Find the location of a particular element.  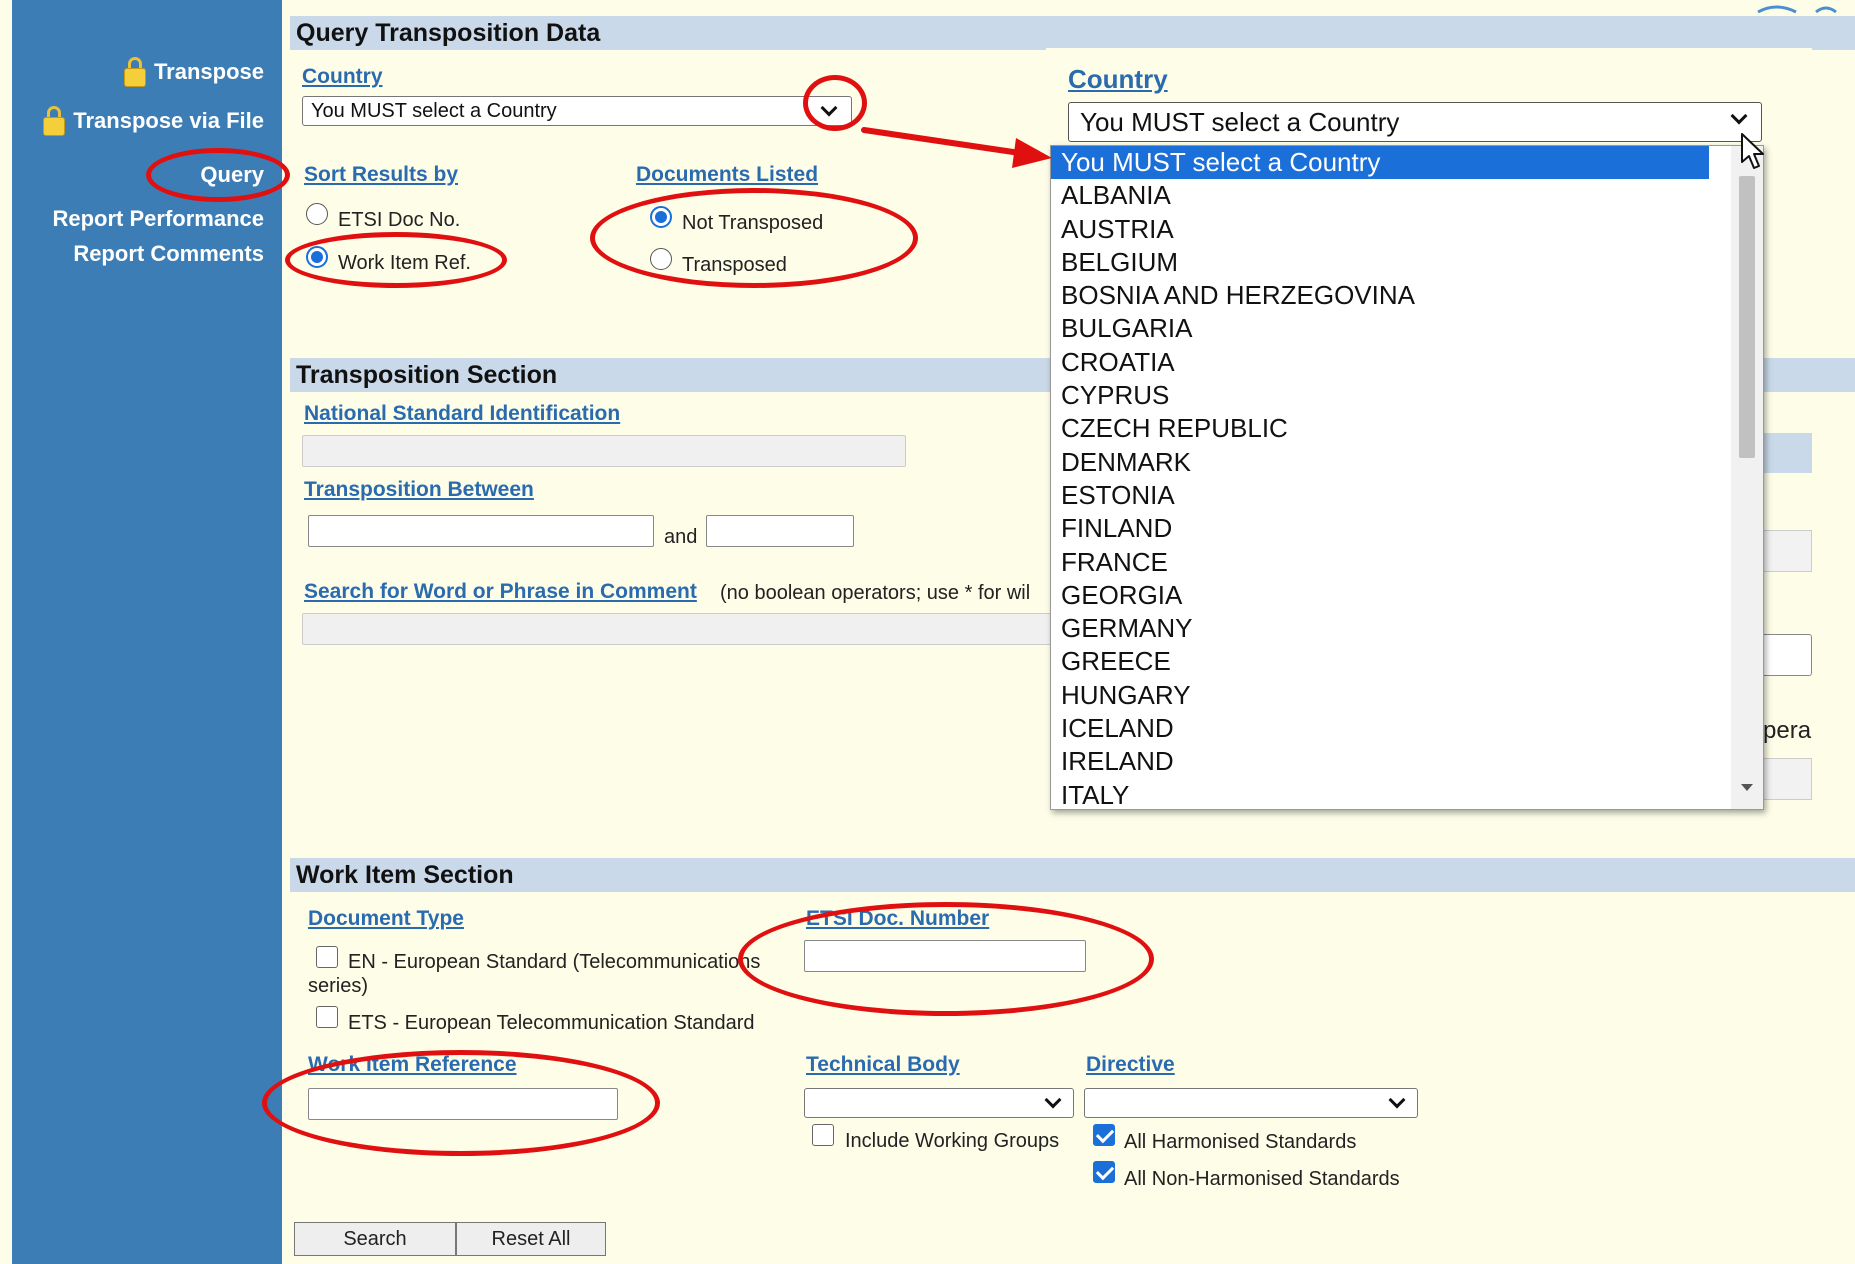

country-option: ALBANIA is located at coordinates (1380, 195).